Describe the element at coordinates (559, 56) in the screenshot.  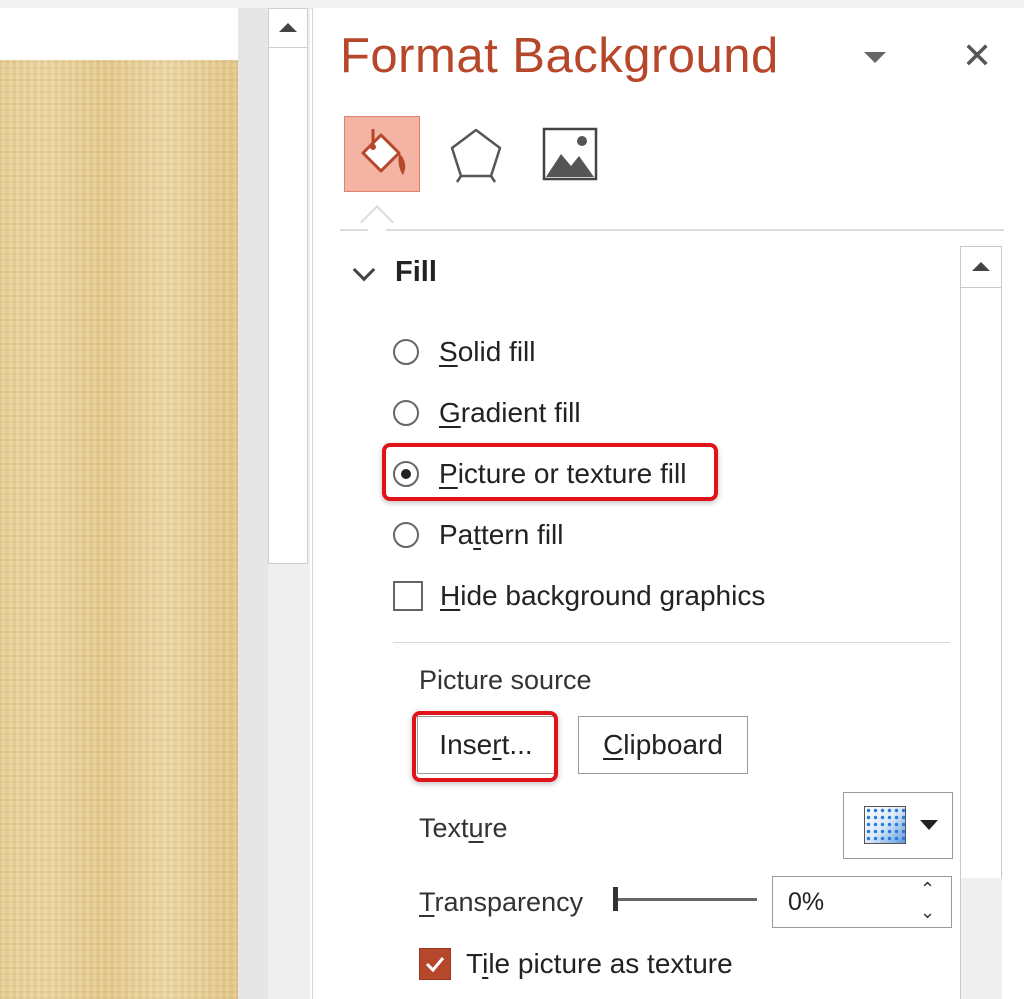
I see `panel-title: Format Background` at that location.